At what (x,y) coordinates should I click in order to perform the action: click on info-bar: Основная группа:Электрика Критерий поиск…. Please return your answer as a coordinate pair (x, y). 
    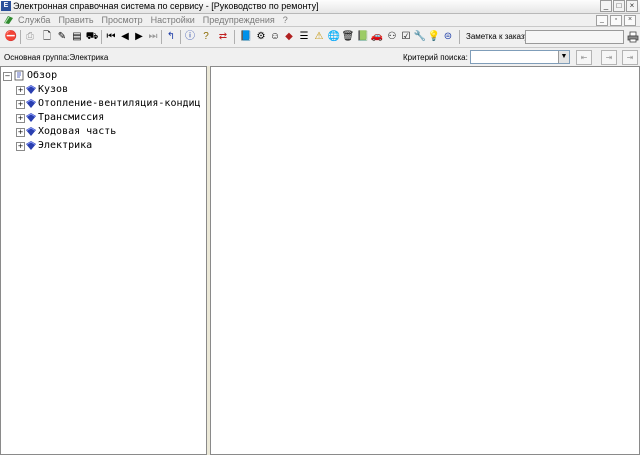
    Looking at the image, I should click on (320, 57).